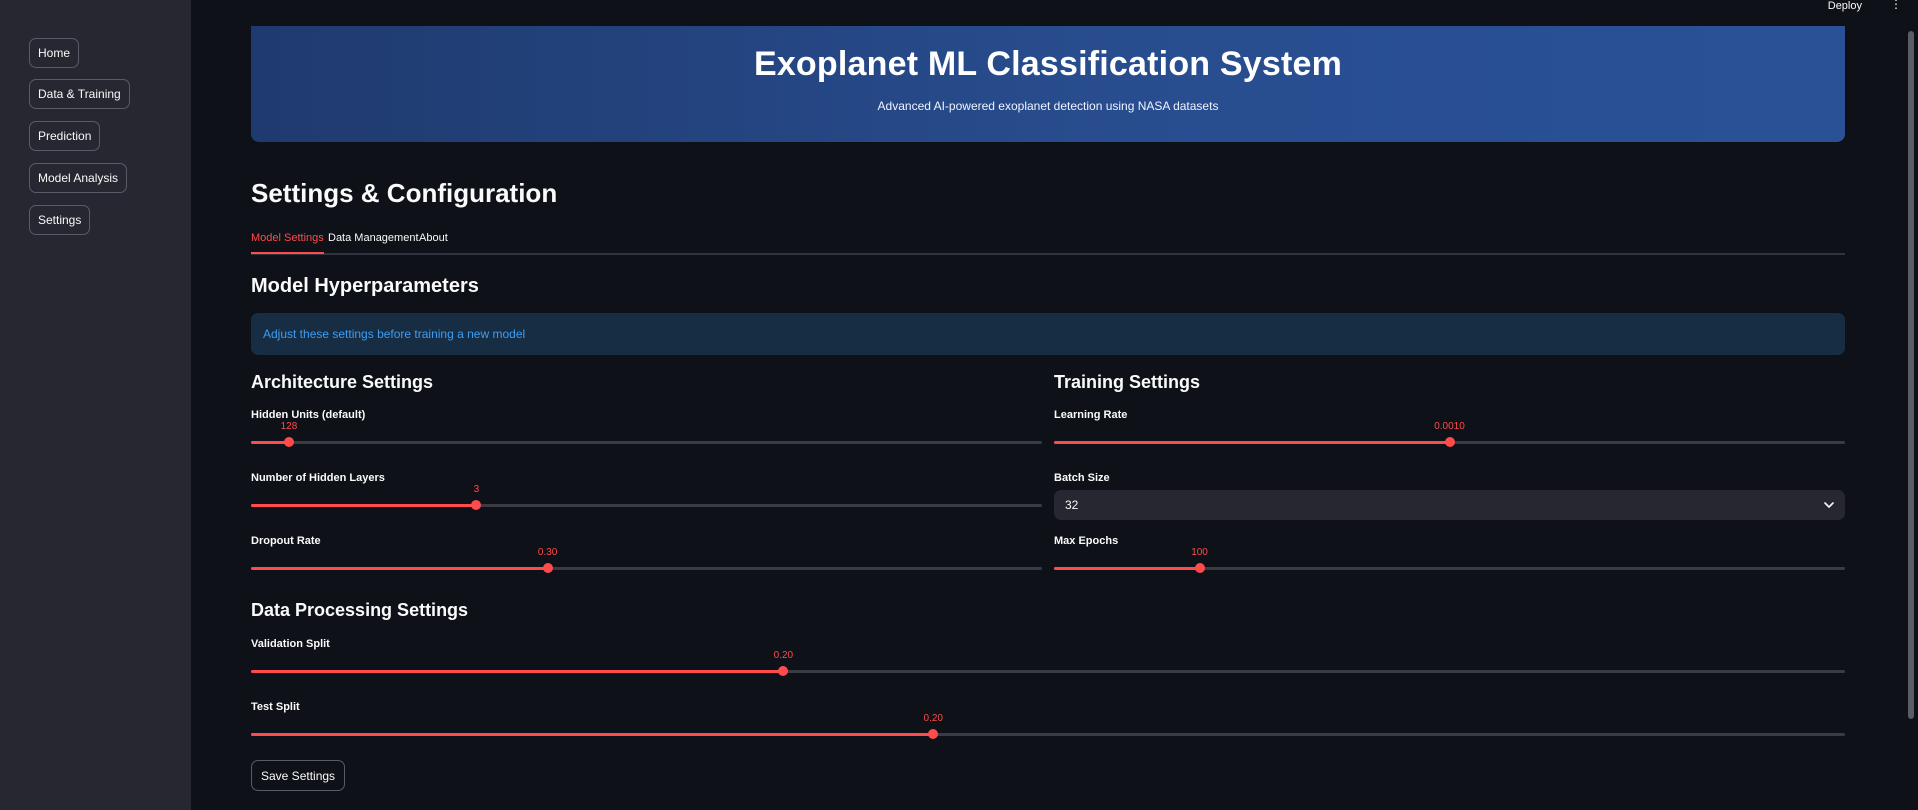 This screenshot has height=810, width=1918. I want to click on save-settings-button: Save Settings, so click(298, 775).